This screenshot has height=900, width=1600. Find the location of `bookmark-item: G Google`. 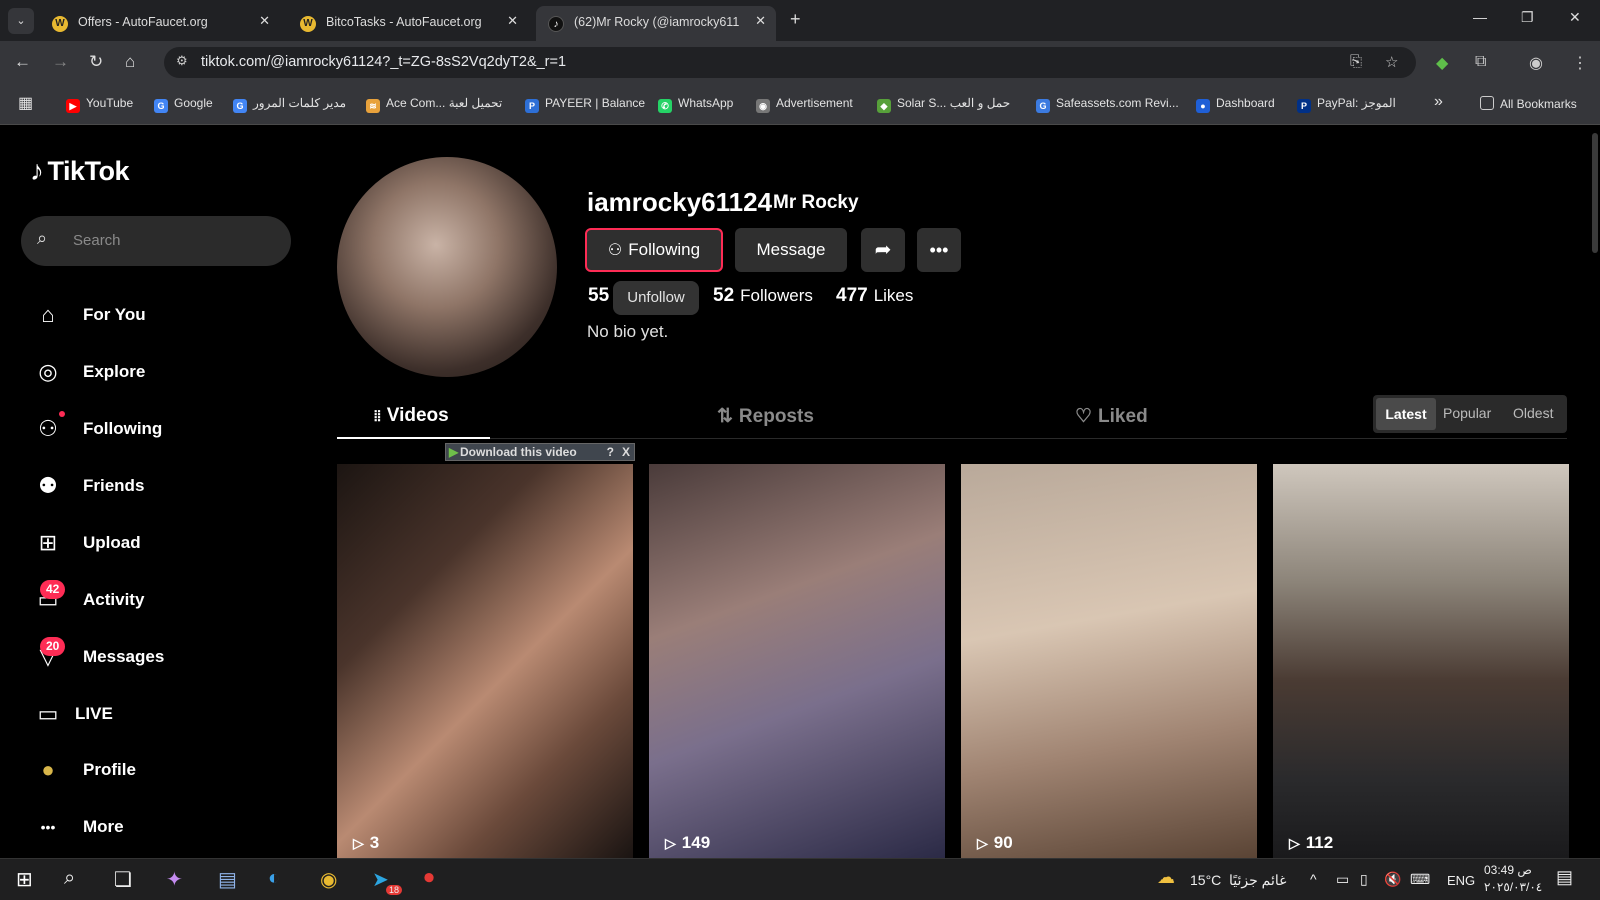

bookmark-item: G Google is located at coordinates (183, 104).